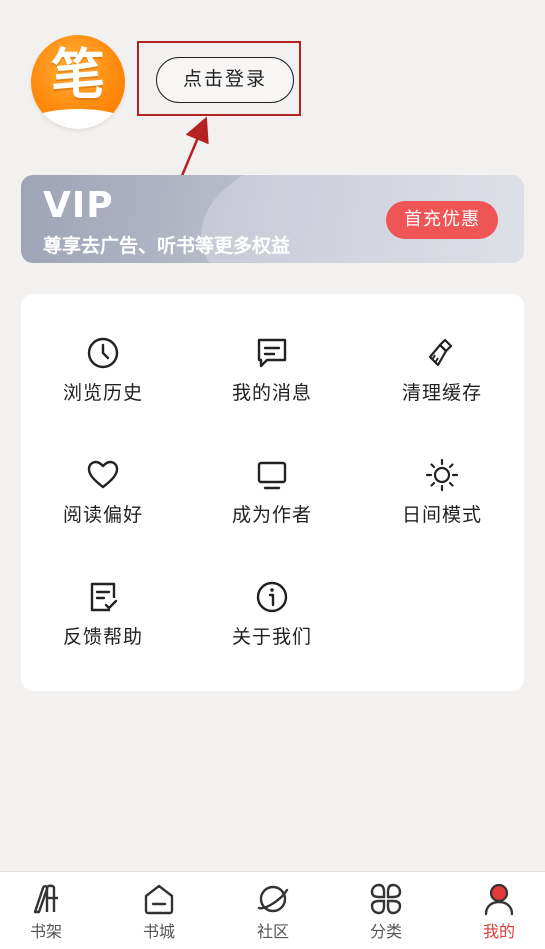  I want to click on tab-label: 书架, so click(45, 931).